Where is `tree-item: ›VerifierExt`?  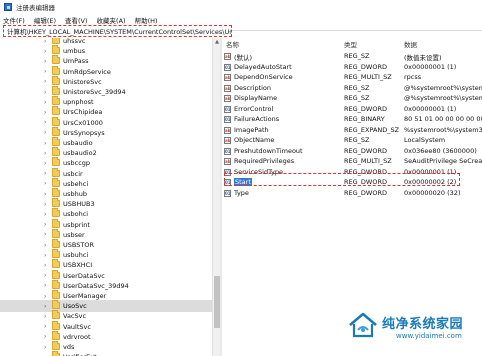
tree-item: ›VerifierExt is located at coordinates (106, 353).